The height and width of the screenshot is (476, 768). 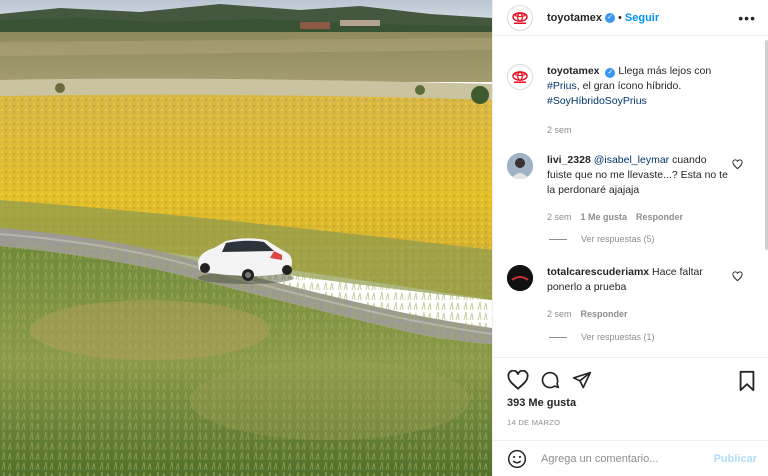 What do you see at coordinates (559, 130) in the screenshot?
I see `caption-time: 2 sem` at bounding box center [559, 130].